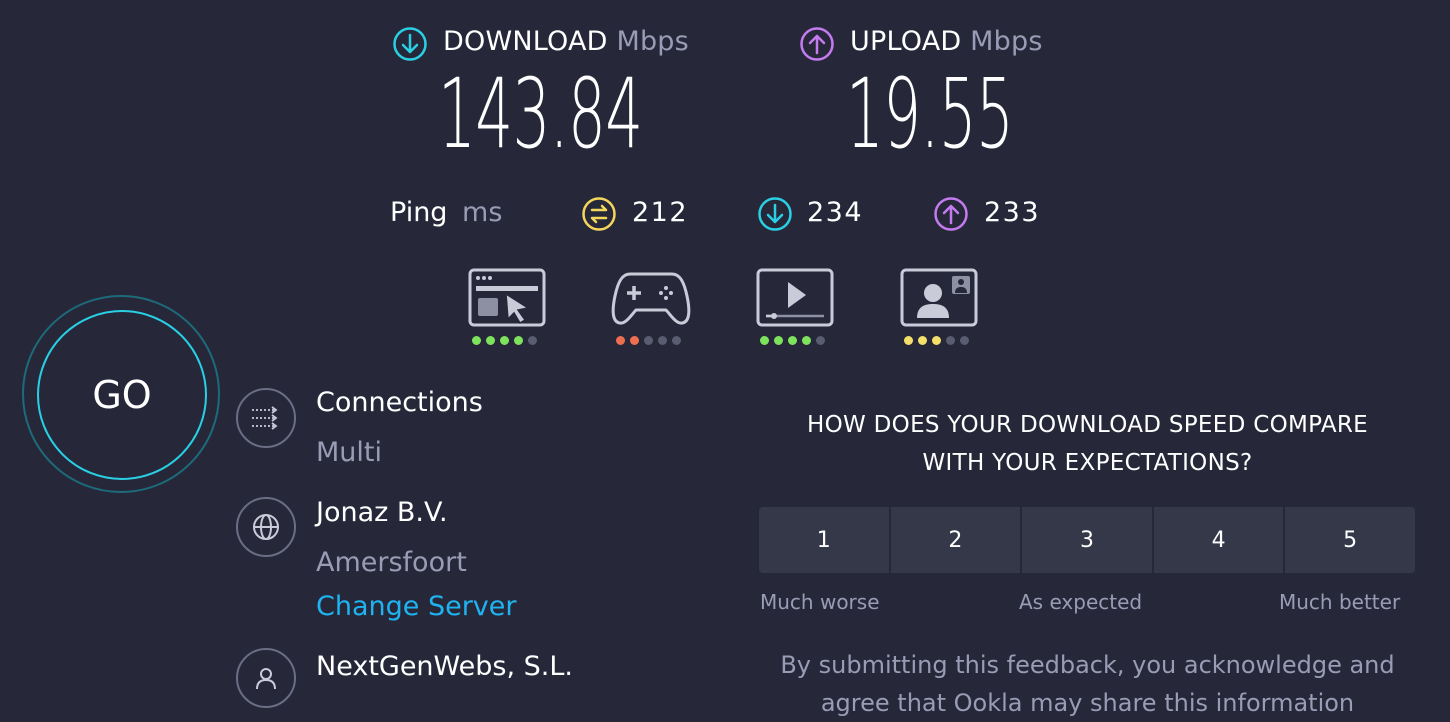 The height and width of the screenshot is (722, 1450). I want to click on rating-button-5: 5, so click(1350, 540).